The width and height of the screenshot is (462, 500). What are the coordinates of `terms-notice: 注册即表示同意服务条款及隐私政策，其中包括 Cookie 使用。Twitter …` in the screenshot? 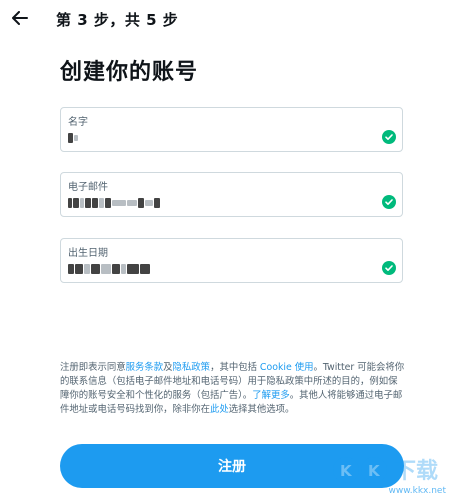 It's located at (233, 389).